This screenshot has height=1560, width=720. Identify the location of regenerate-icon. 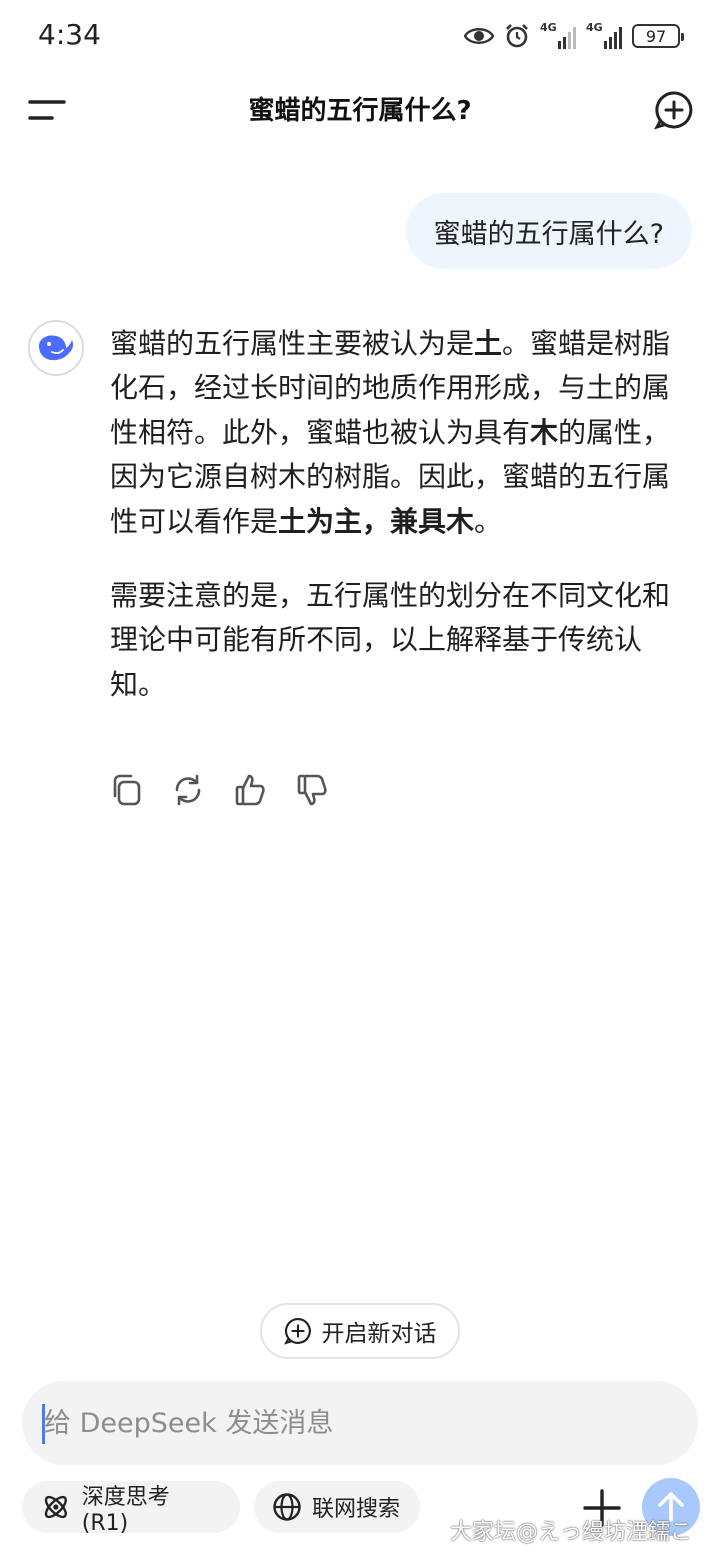
(188, 790).